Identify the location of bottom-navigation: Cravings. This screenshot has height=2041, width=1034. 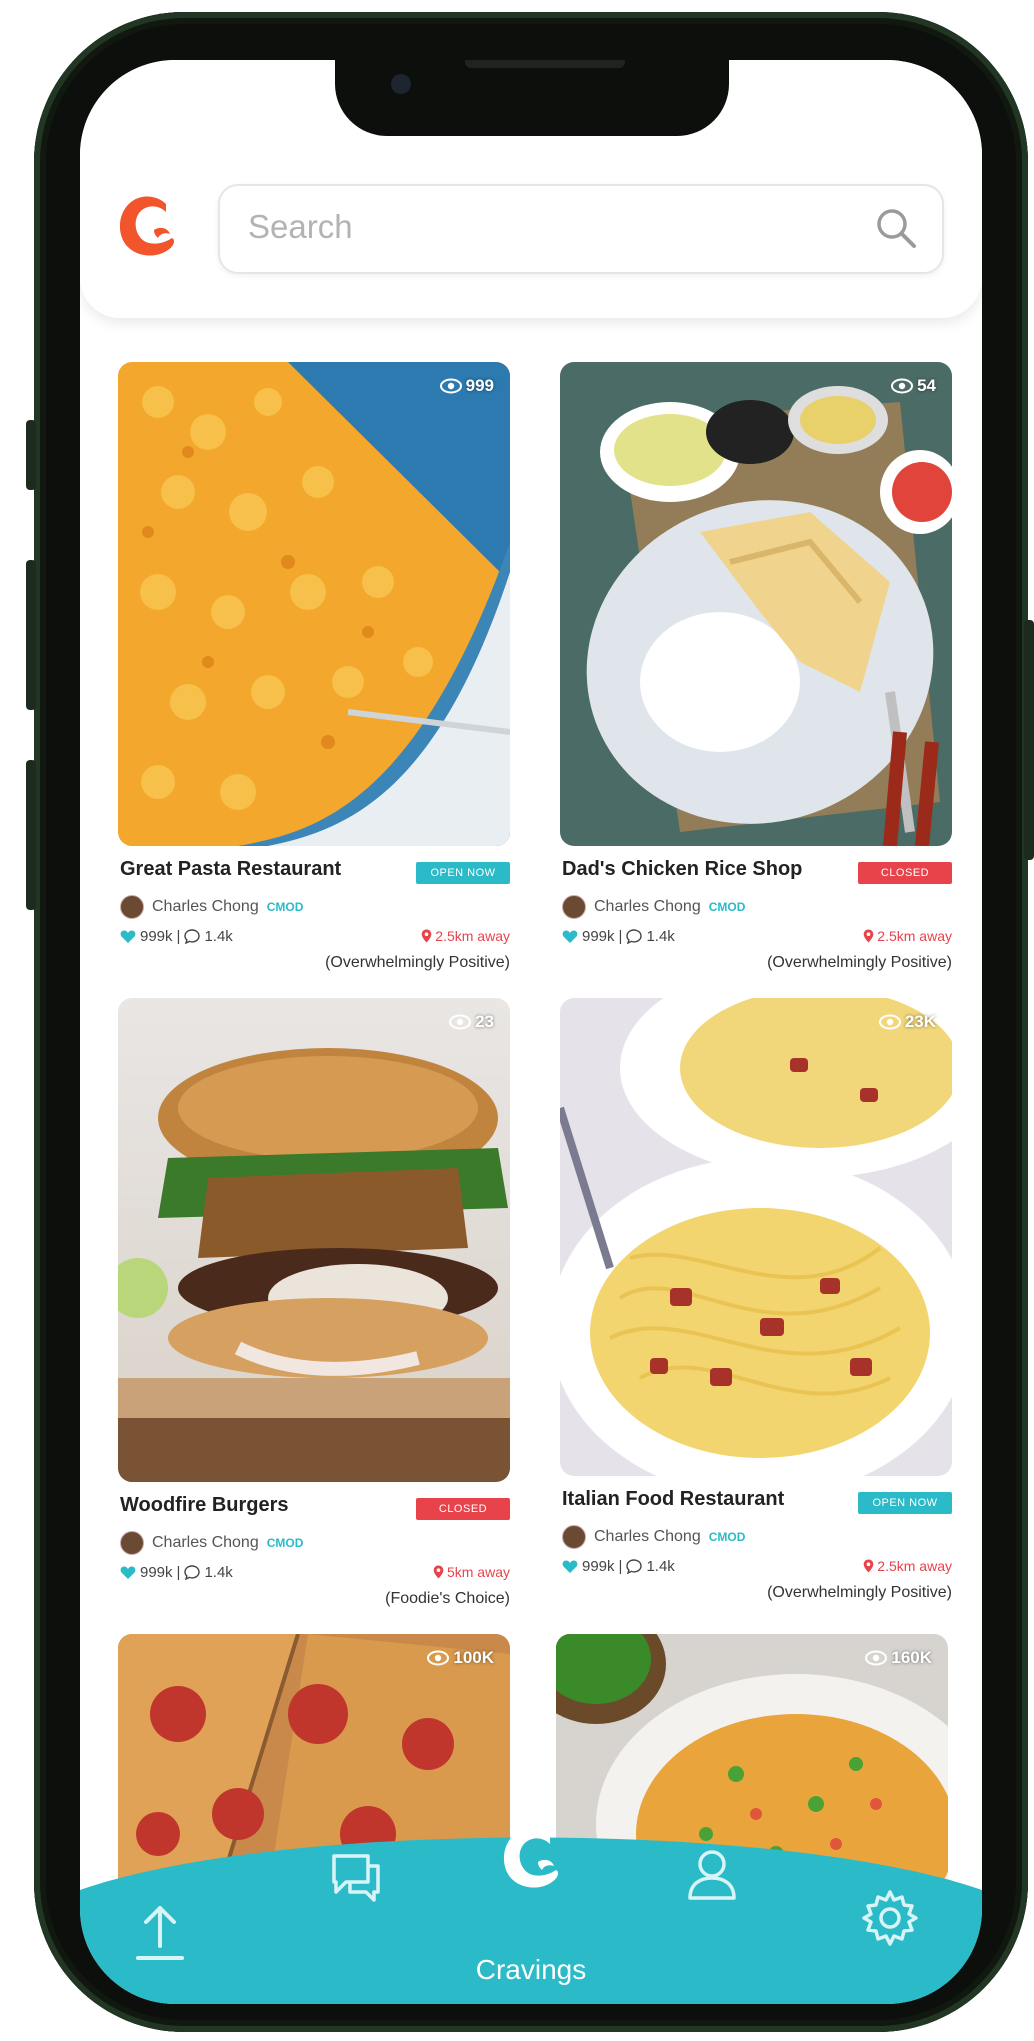
(531, 1907).